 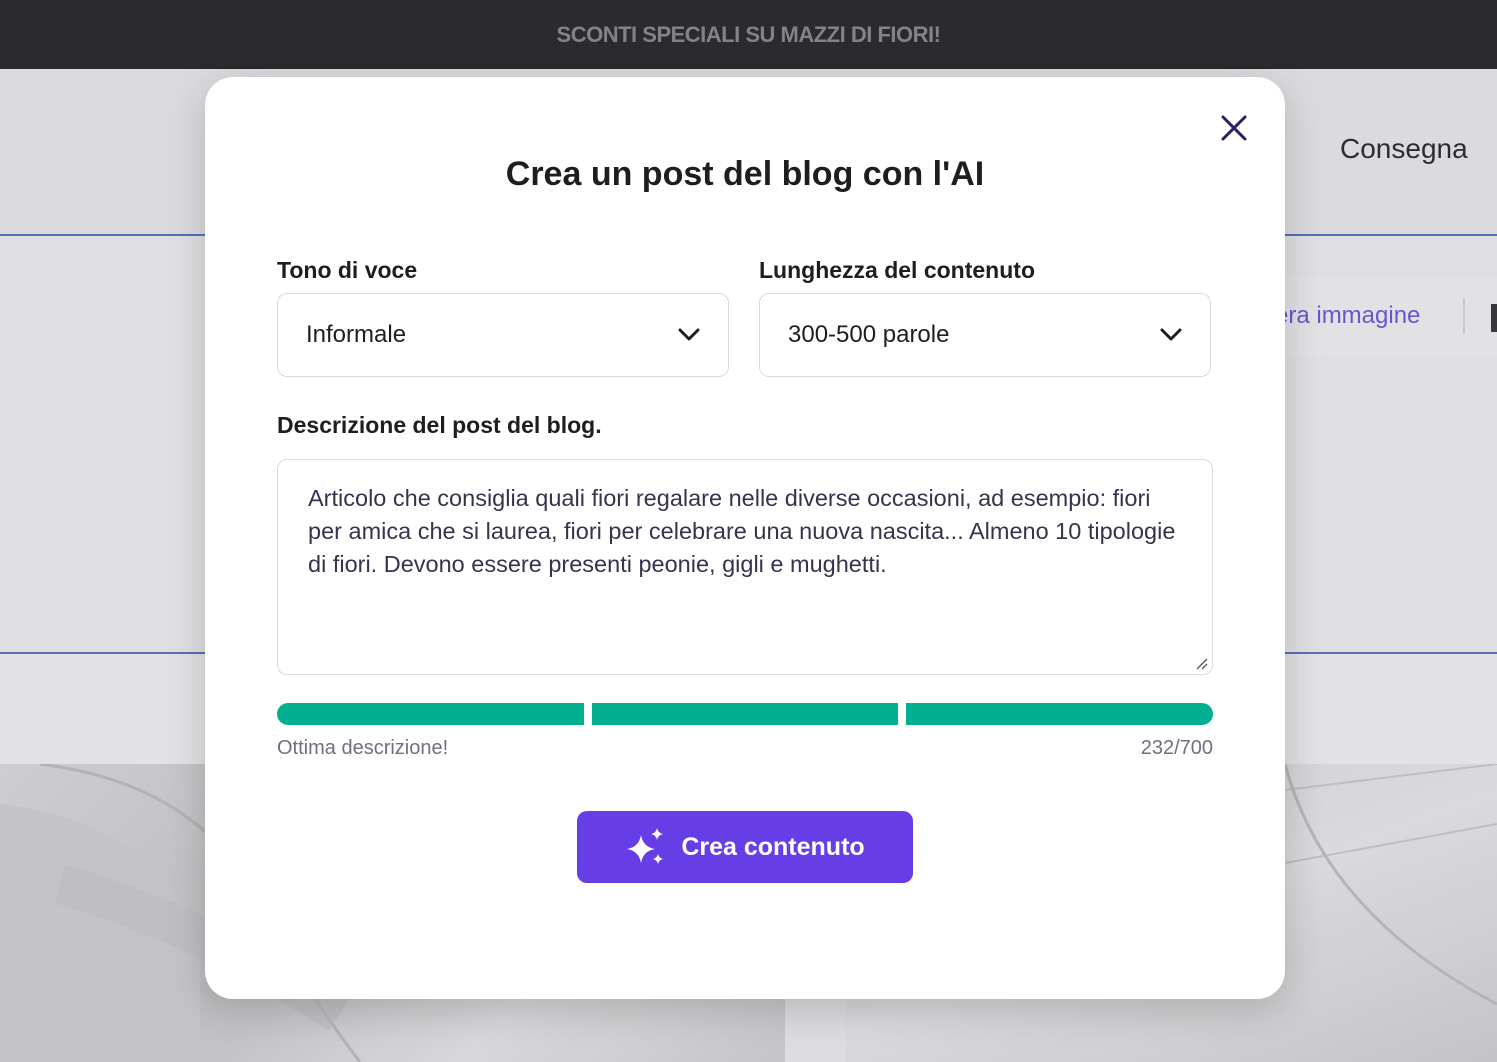 What do you see at coordinates (1176, 748) in the screenshot?
I see `character-counter: 232/700` at bounding box center [1176, 748].